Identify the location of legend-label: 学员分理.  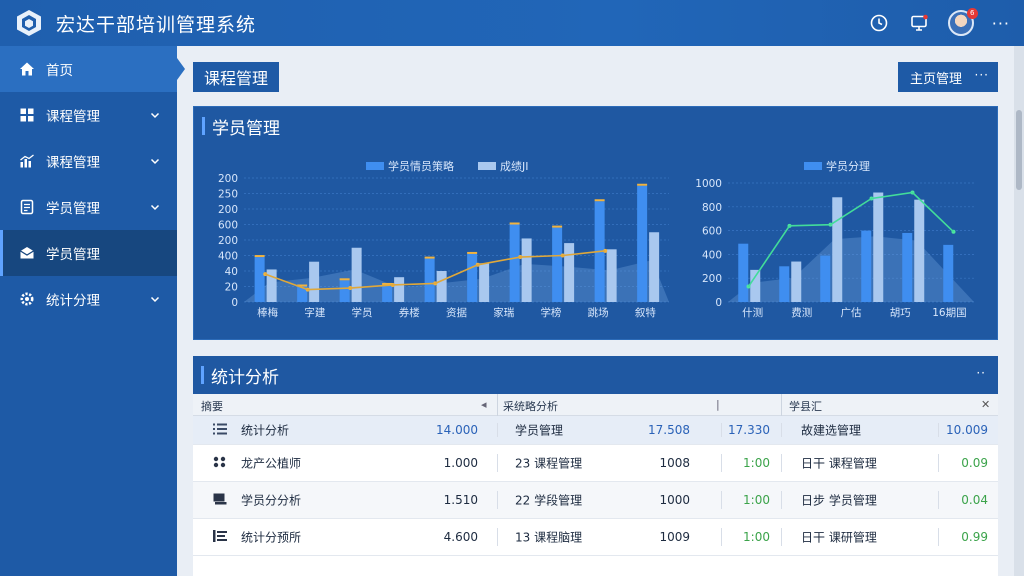
(848, 166).